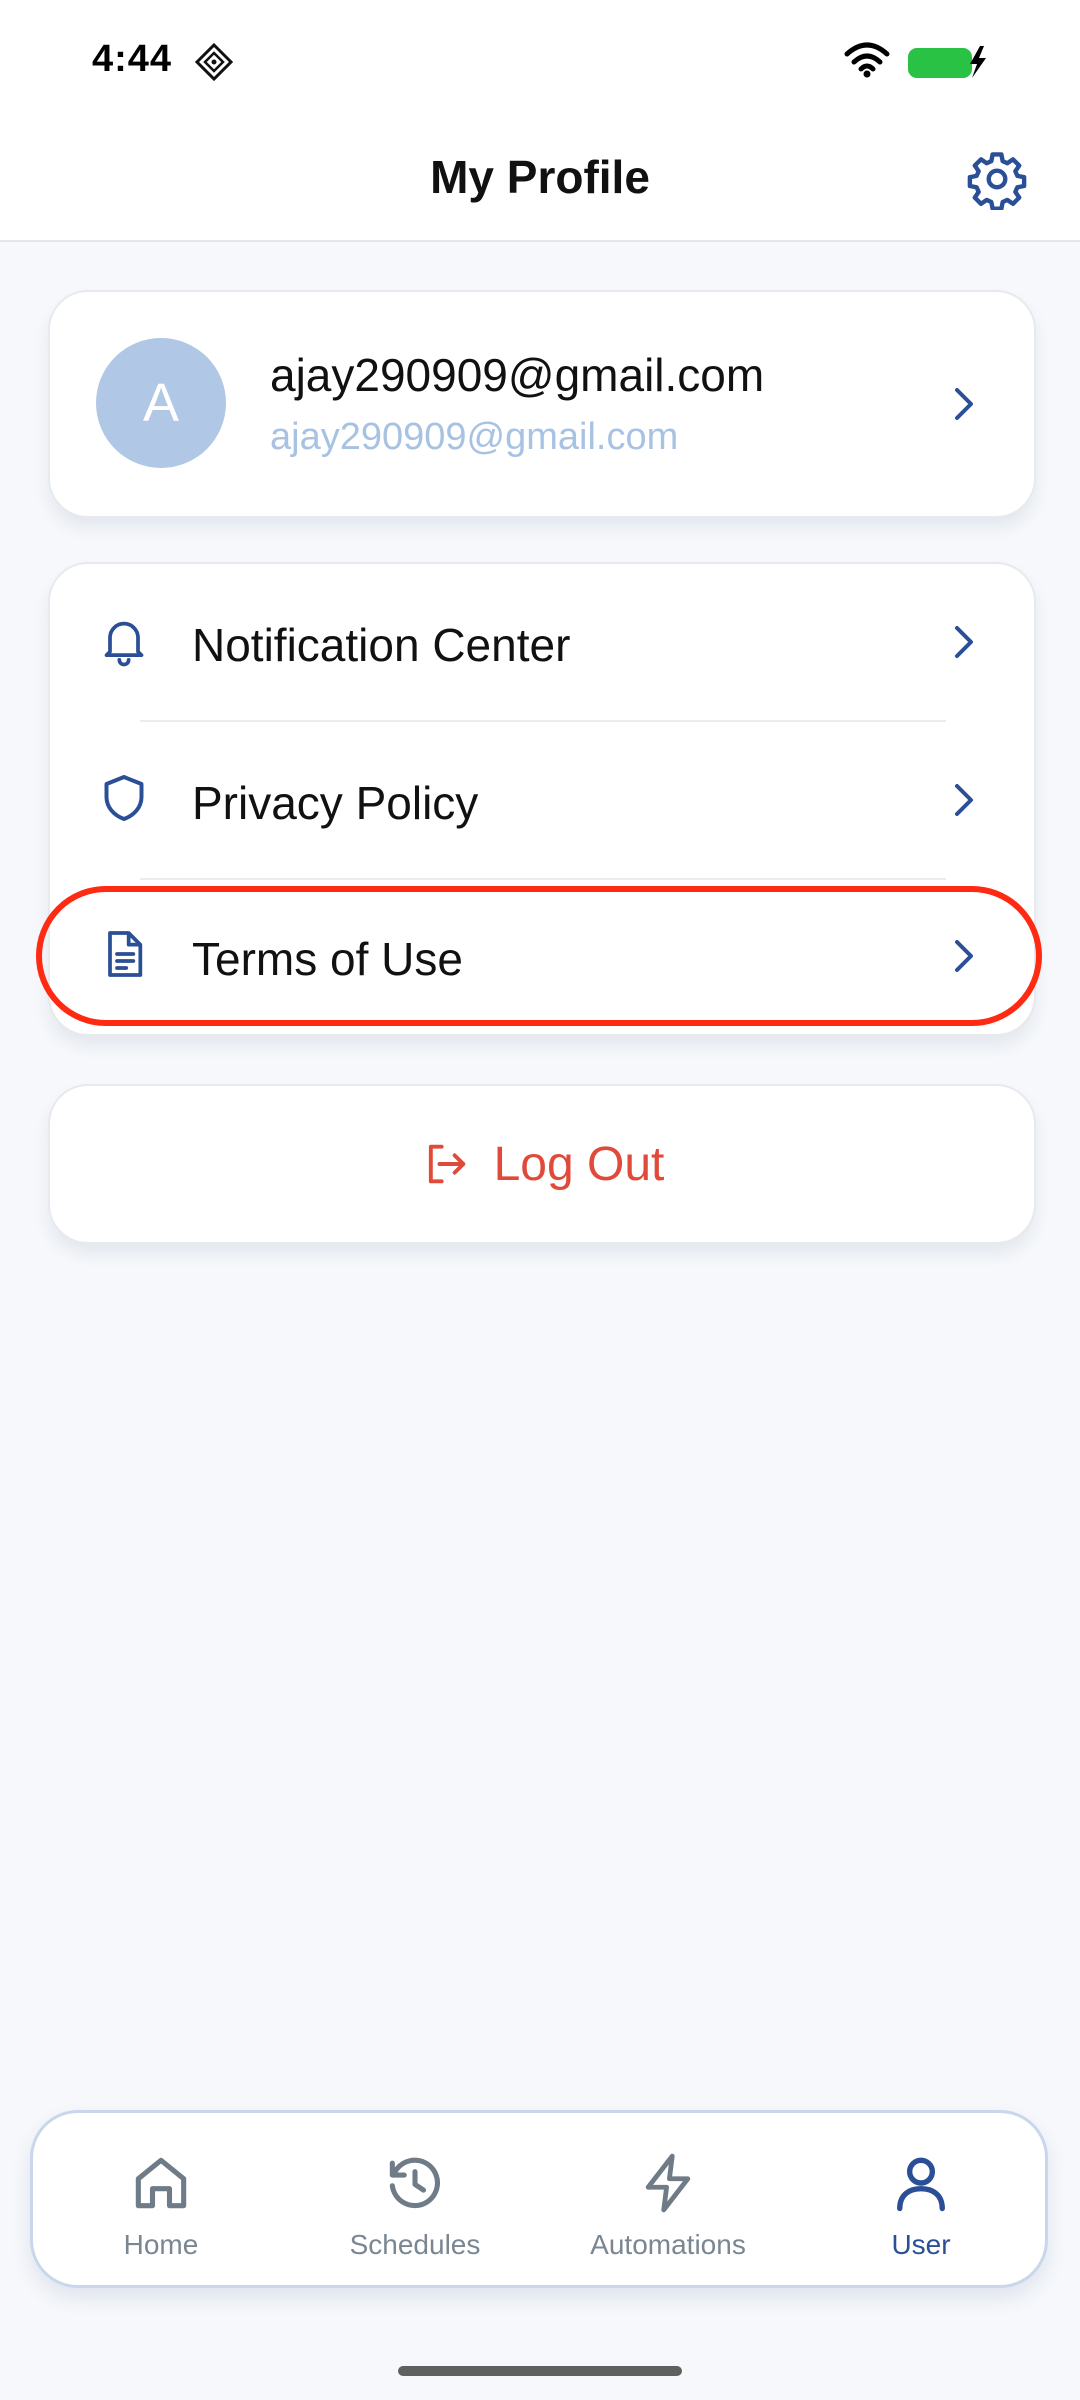 This screenshot has width=1080, height=2400. I want to click on lightning-icon, so click(668, 2183).